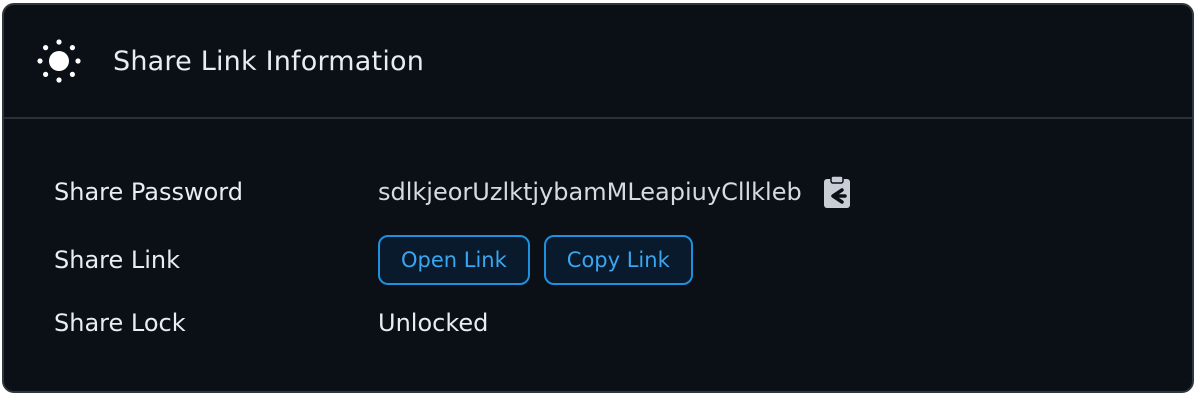 The width and height of the screenshot is (1200, 401). I want to click on share-password-value: sdlkjeorUzlktjybamMLeapiuyCllkleb, so click(590, 192).